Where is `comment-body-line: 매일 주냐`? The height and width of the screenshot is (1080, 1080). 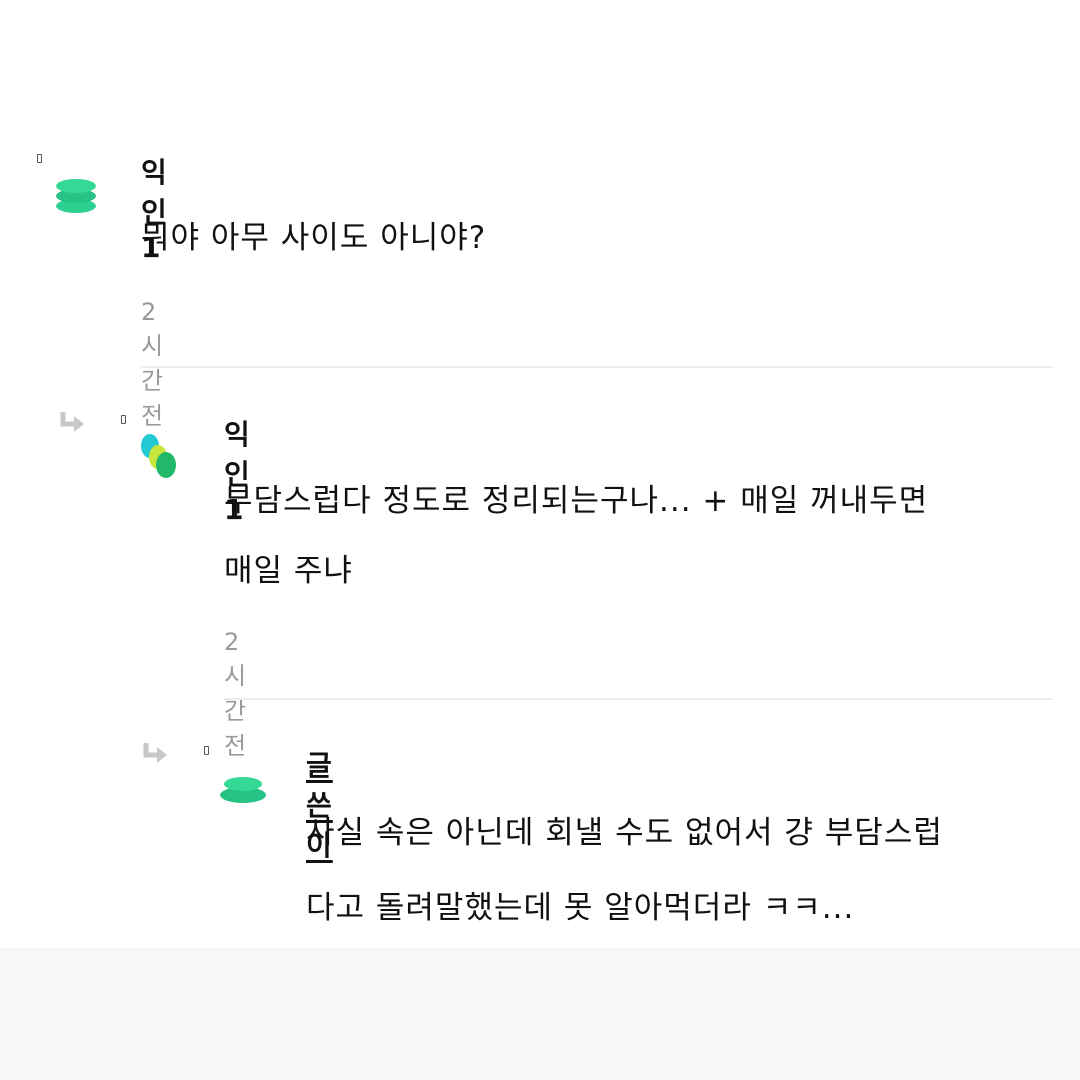
comment-body-line: 매일 주냐 is located at coordinates (288, 571).